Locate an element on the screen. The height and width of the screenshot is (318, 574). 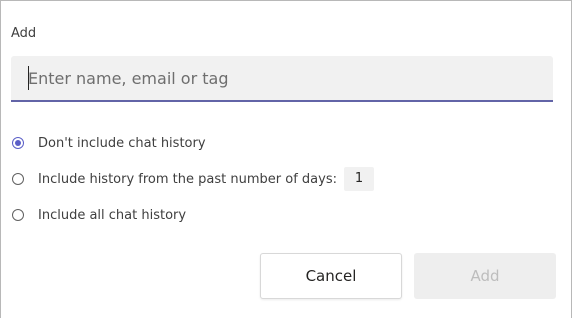
option-no-history: Don't include chat history is located at coordinates (109, 143).